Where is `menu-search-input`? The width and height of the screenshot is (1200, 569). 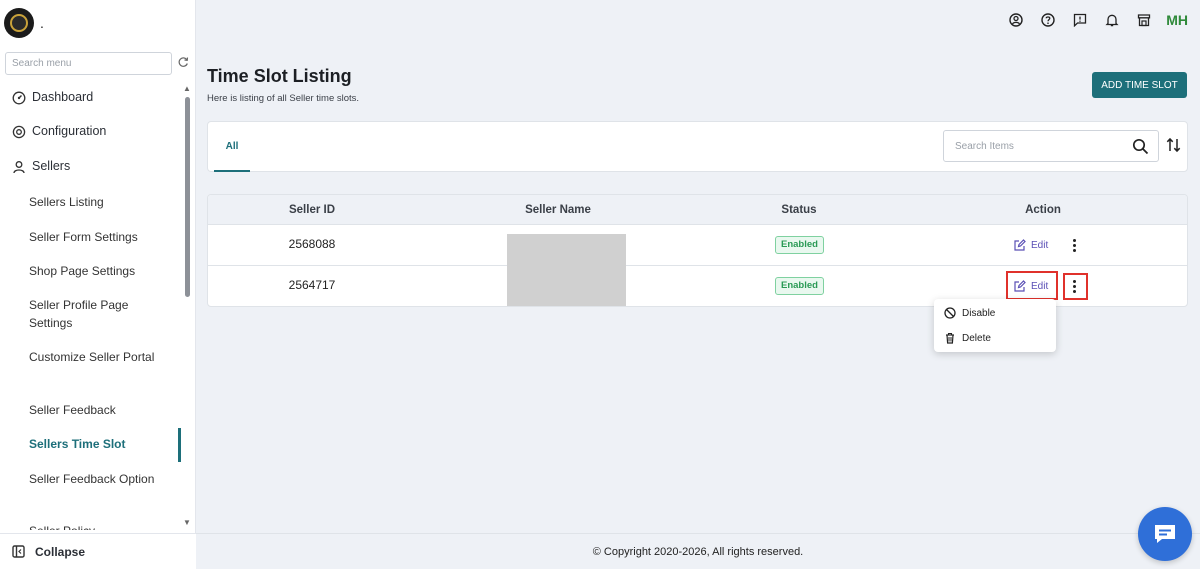 menu-search-input is located at coordinates (88, 63).